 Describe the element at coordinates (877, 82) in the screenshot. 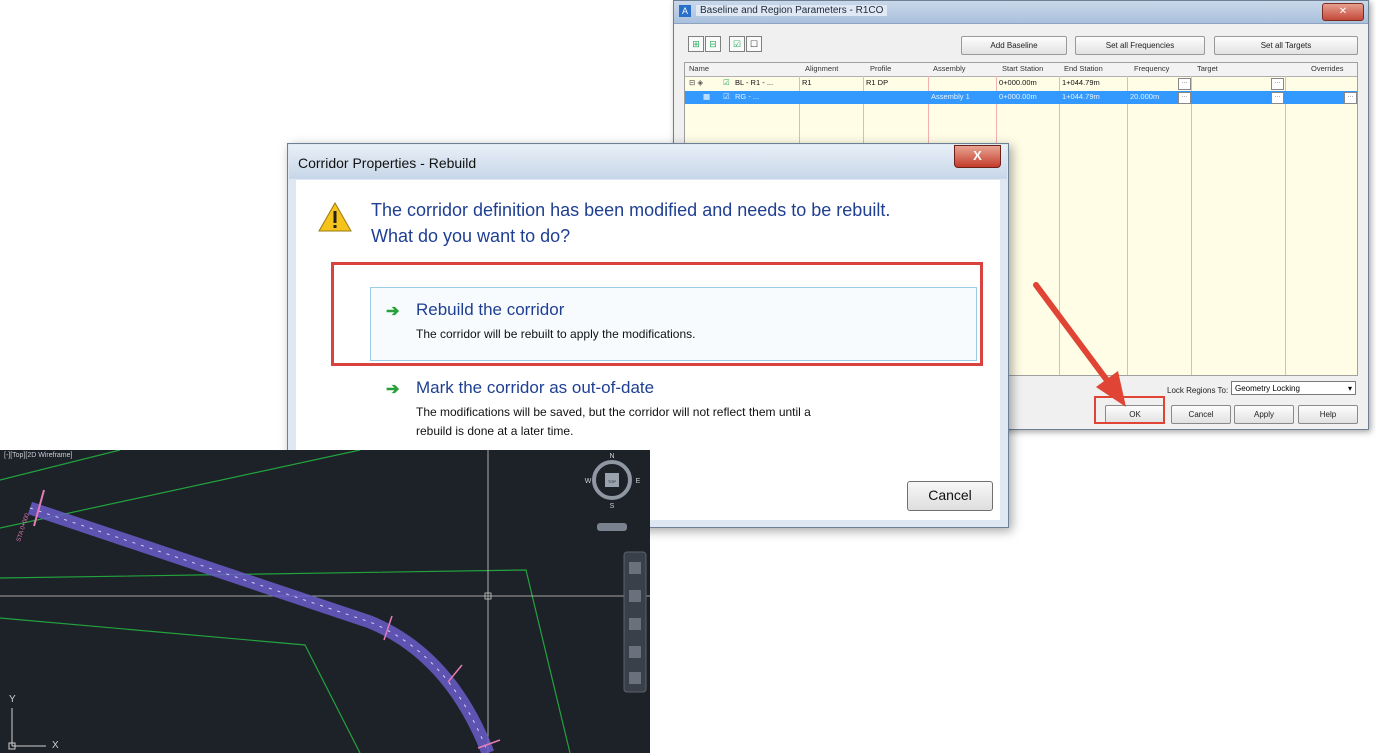

I see `row-profile: R1 DP` at that location.